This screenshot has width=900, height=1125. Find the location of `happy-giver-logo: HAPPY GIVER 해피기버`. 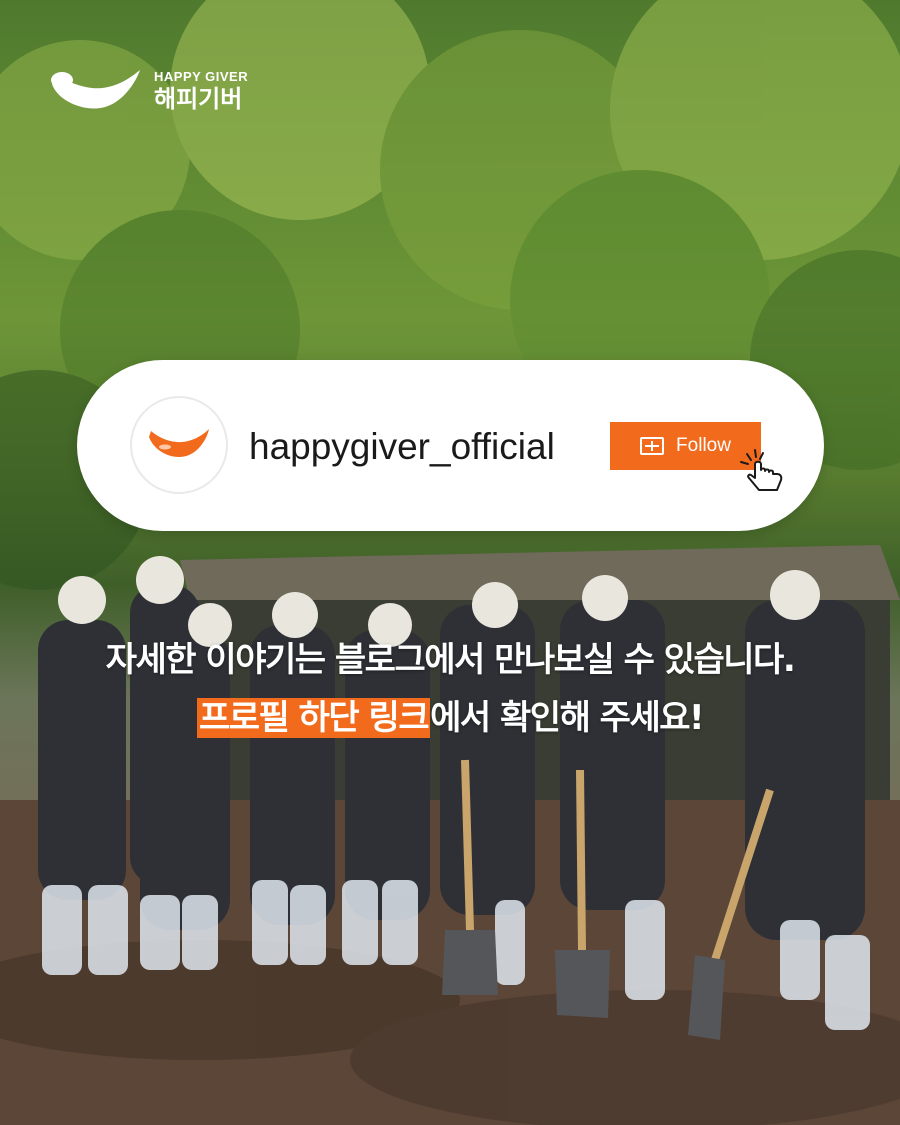

happy-giver-logo: HAPPY GIVER 해피기버 is located at coordinates (148, 90).